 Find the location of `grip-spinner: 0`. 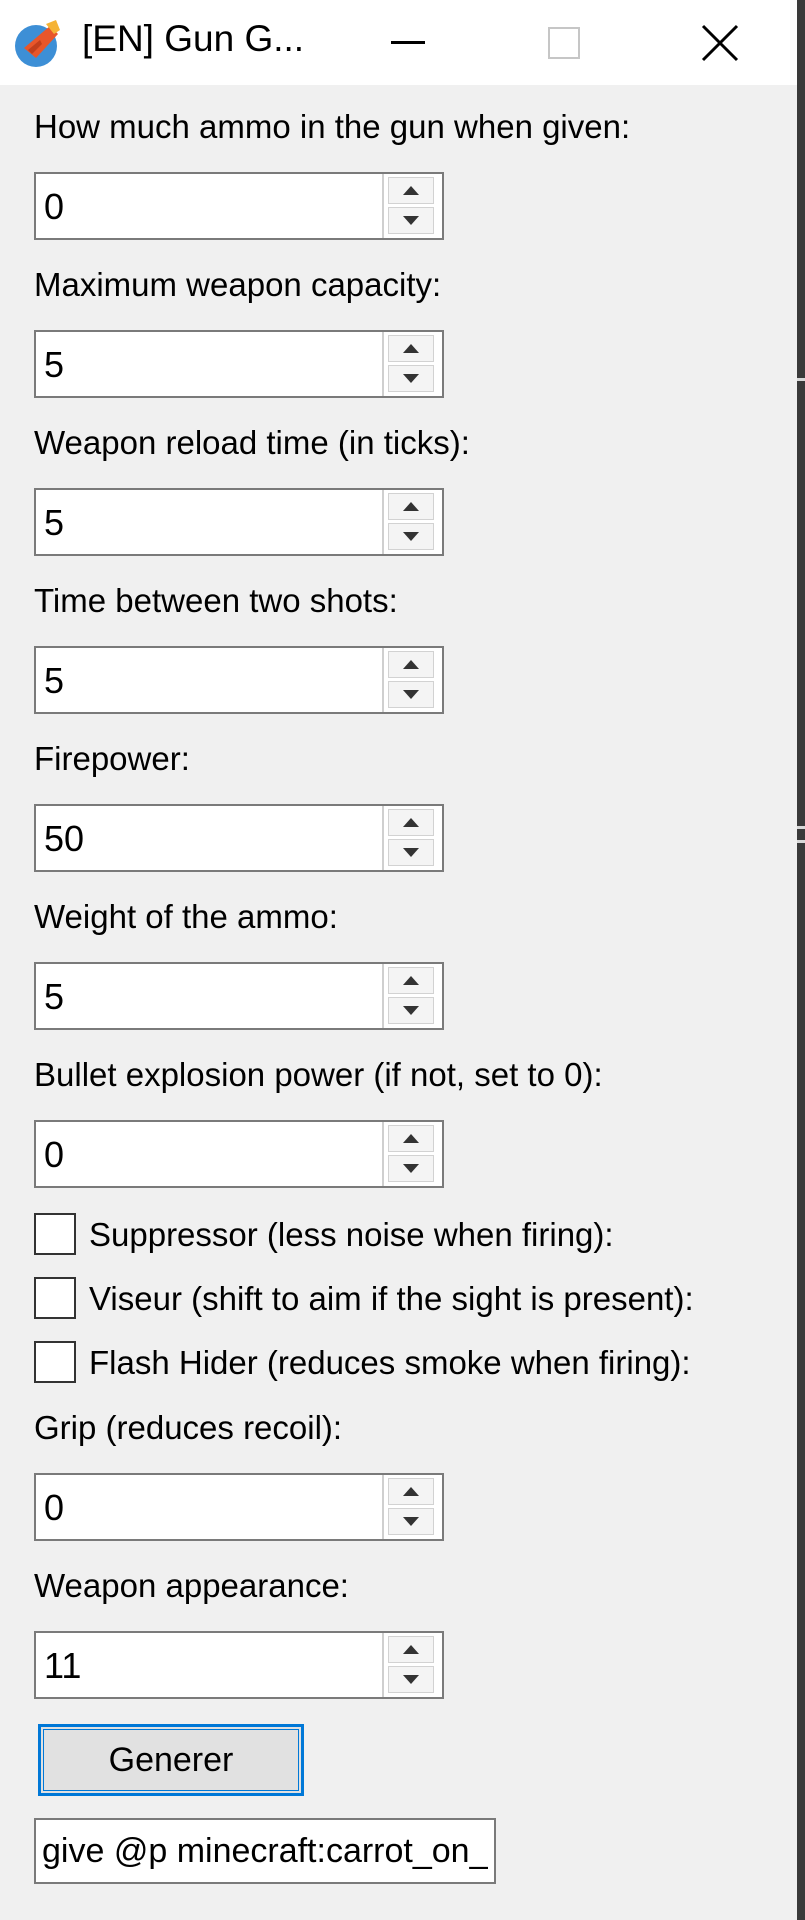

grip-spinner: 0 is located at coordinates (239, 1507).